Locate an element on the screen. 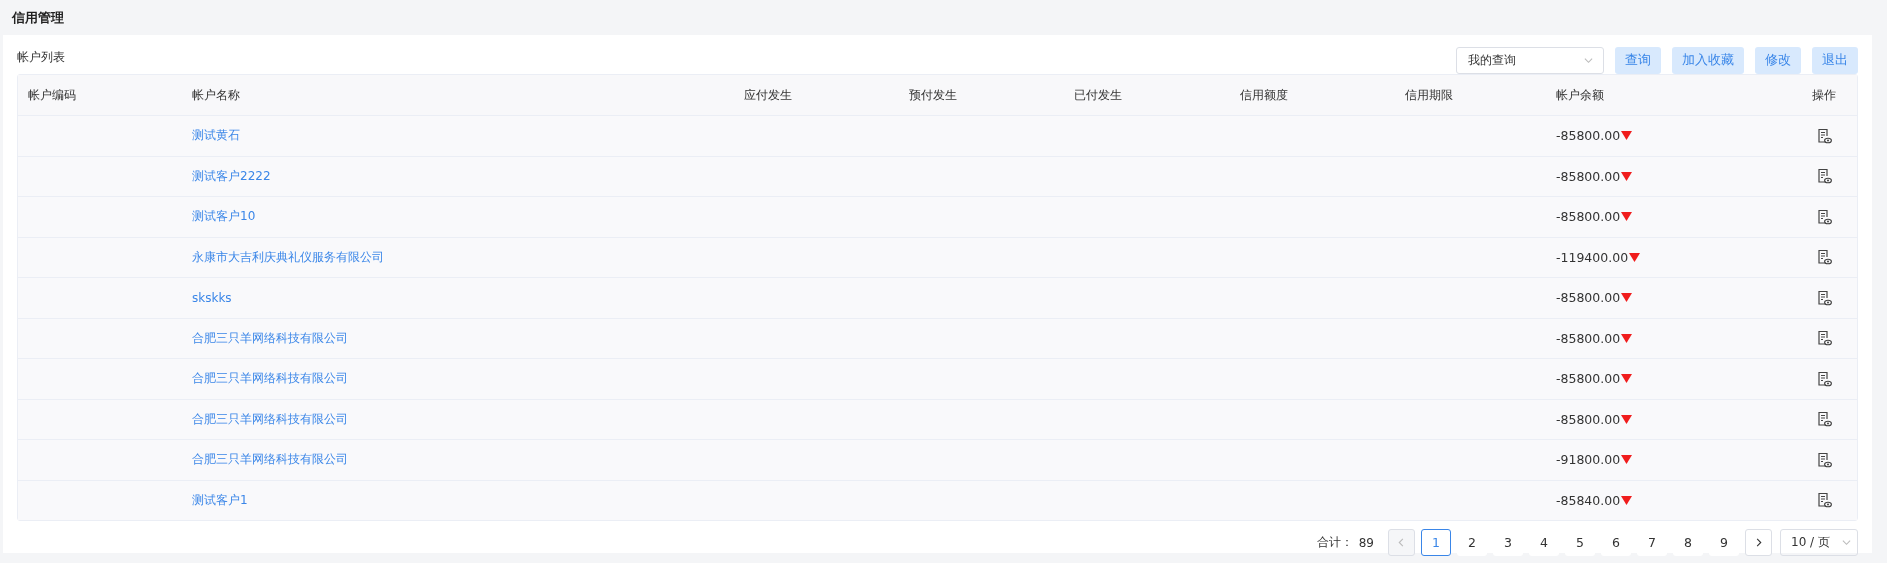  toolbar-button: 查询 is located at coordinates (1638, 60).